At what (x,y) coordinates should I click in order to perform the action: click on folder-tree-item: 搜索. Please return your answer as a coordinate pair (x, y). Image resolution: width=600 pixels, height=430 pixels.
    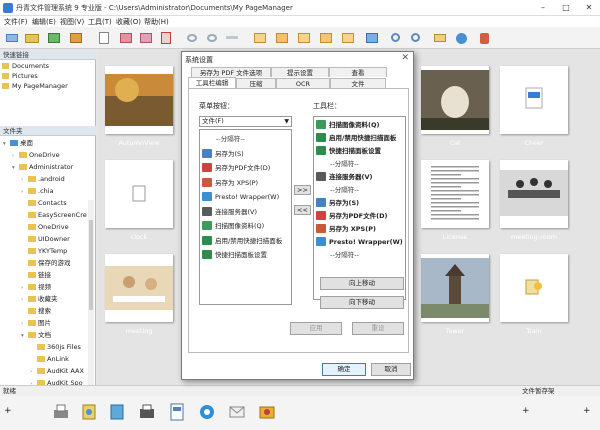
    Looking at the image, I should click on (36, 311).